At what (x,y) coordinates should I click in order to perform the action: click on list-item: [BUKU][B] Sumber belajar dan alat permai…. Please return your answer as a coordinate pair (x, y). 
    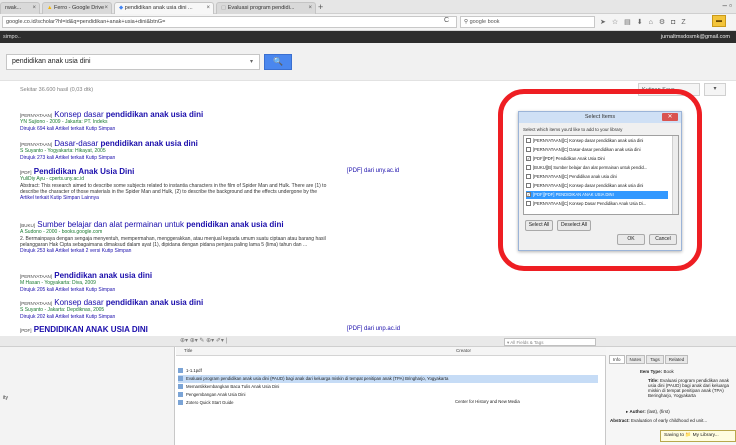
    Looking at the image, I should click on (597, 168).